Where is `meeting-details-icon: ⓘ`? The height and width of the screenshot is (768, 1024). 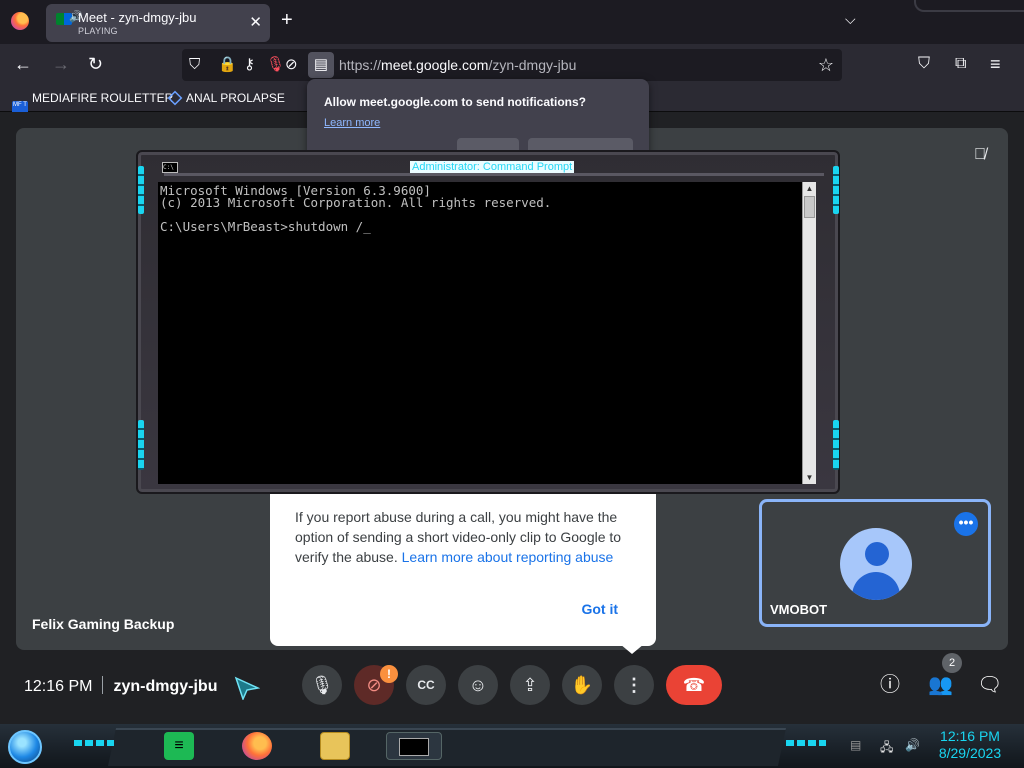
meeting-details-icon: ⓘ is located at coordinates (890, 685).